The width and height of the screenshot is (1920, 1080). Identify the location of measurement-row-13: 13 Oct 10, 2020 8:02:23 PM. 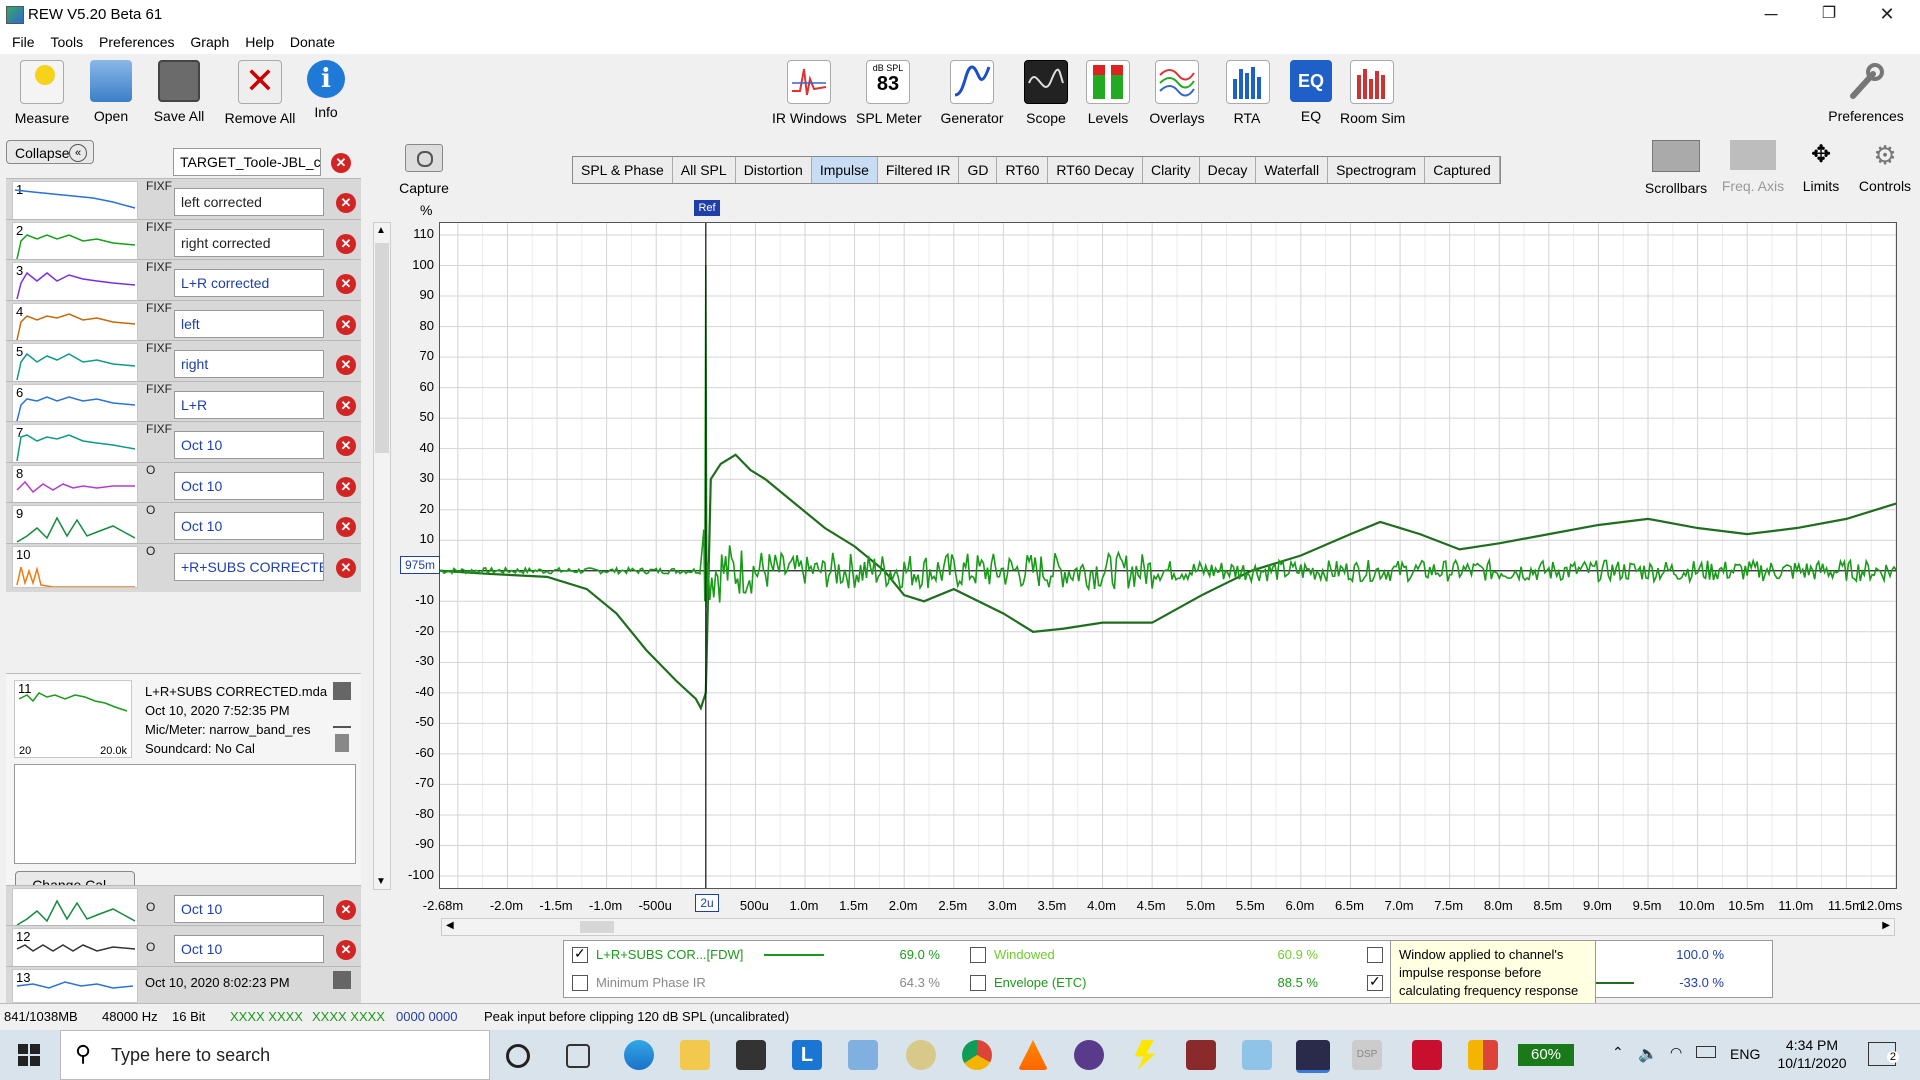
(183, 984).